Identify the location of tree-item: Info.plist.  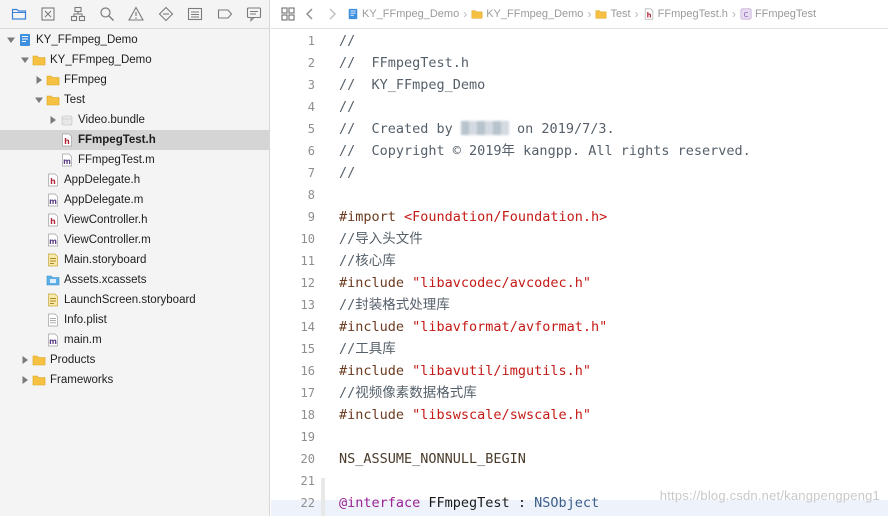
(134, 320).